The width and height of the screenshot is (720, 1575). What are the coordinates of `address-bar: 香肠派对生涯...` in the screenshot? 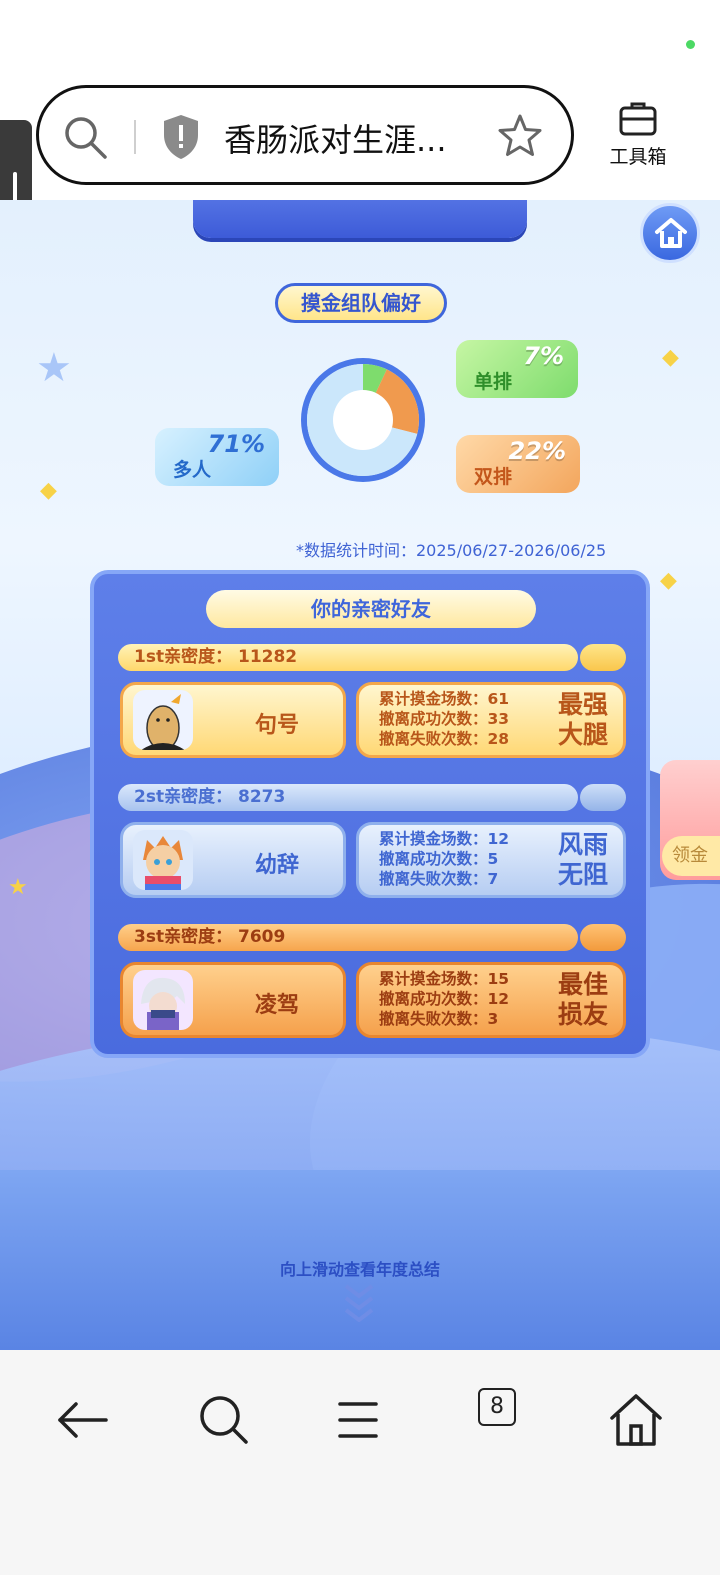 It's located at (305, 135).